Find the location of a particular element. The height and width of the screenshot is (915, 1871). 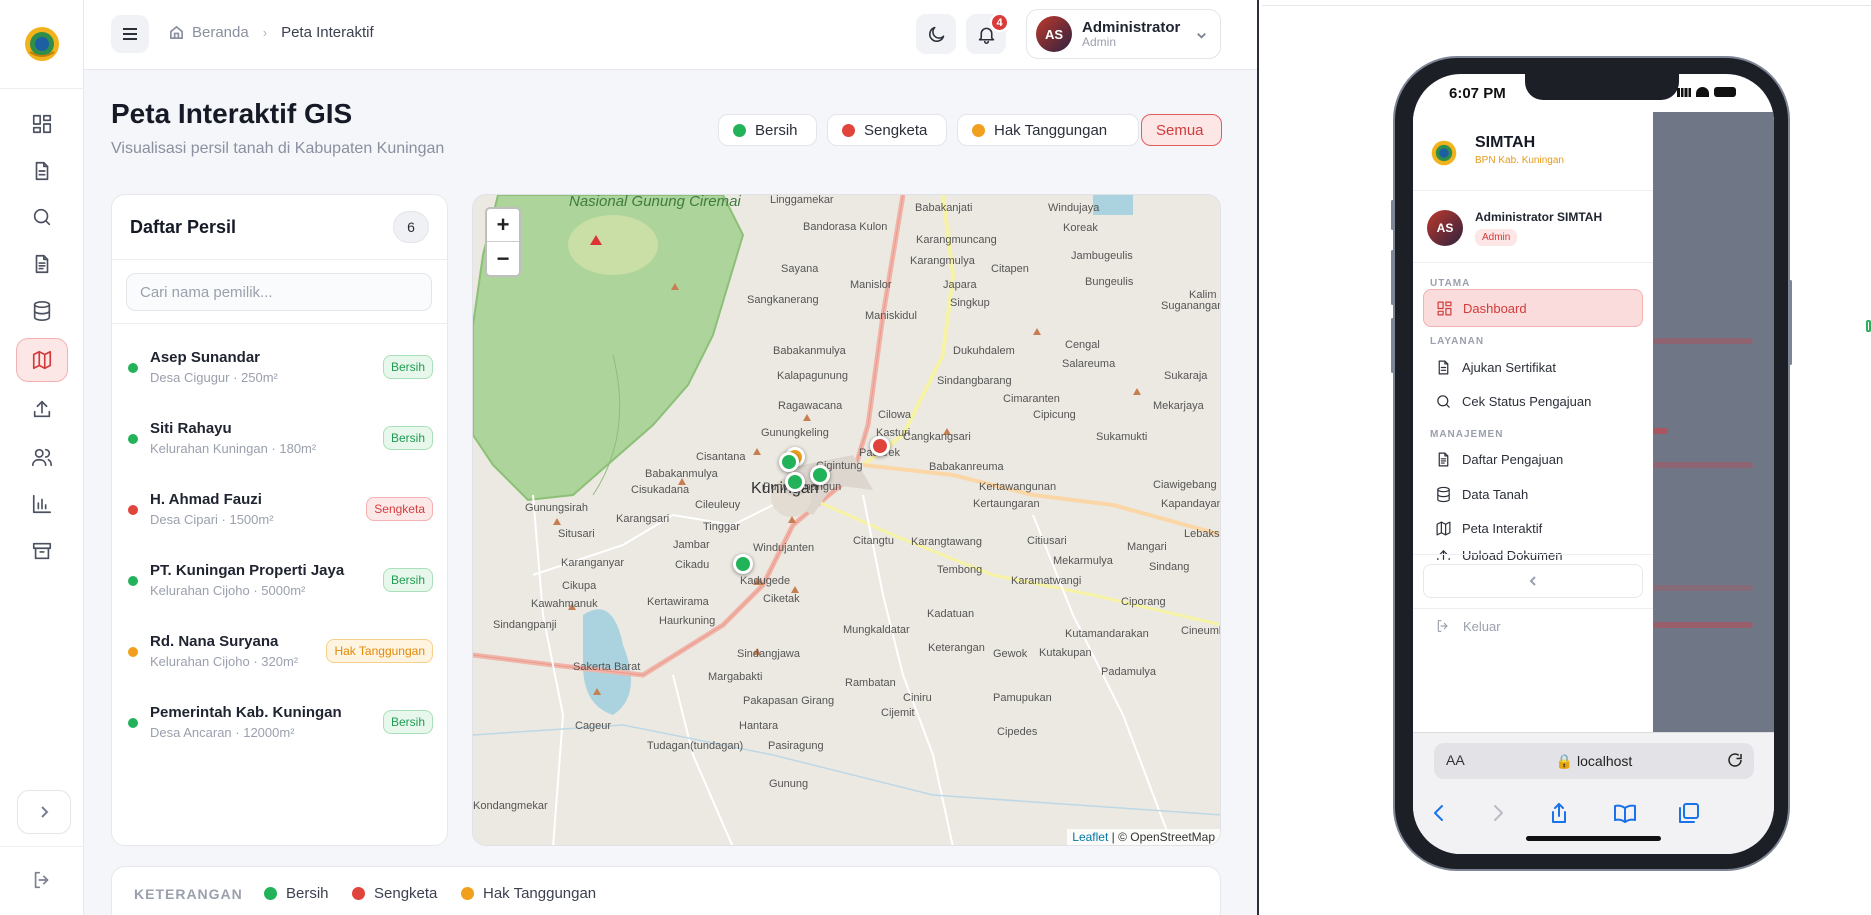

place-label: Sukaraja is located at coordinates (1186, 376).